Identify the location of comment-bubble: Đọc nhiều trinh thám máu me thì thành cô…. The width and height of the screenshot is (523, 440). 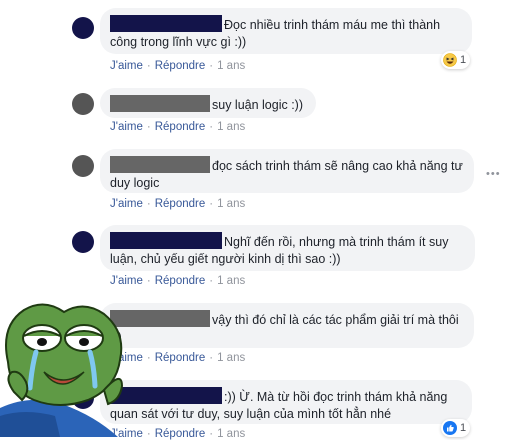
(286, 31).